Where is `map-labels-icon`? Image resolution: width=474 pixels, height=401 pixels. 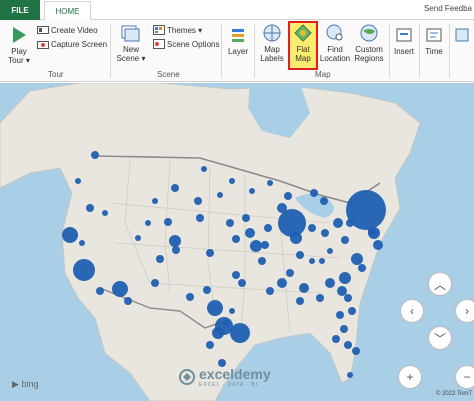 map-labels-icon is located at coordinates (272, 33).